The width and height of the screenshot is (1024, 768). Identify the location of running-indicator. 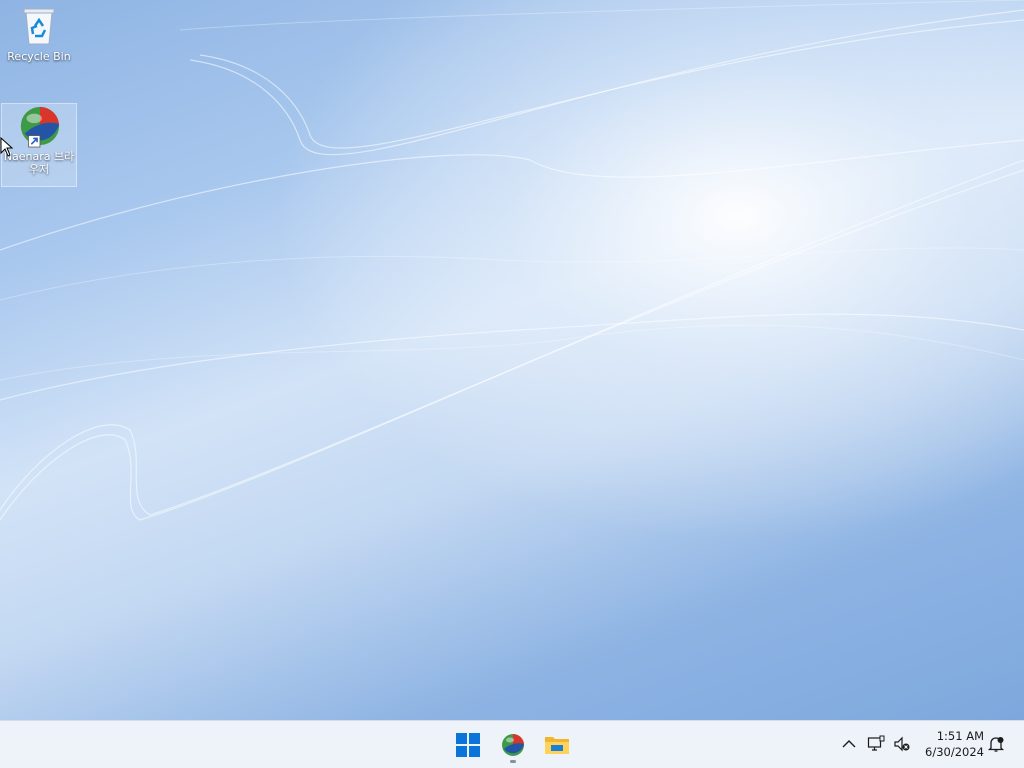
(513, 761).